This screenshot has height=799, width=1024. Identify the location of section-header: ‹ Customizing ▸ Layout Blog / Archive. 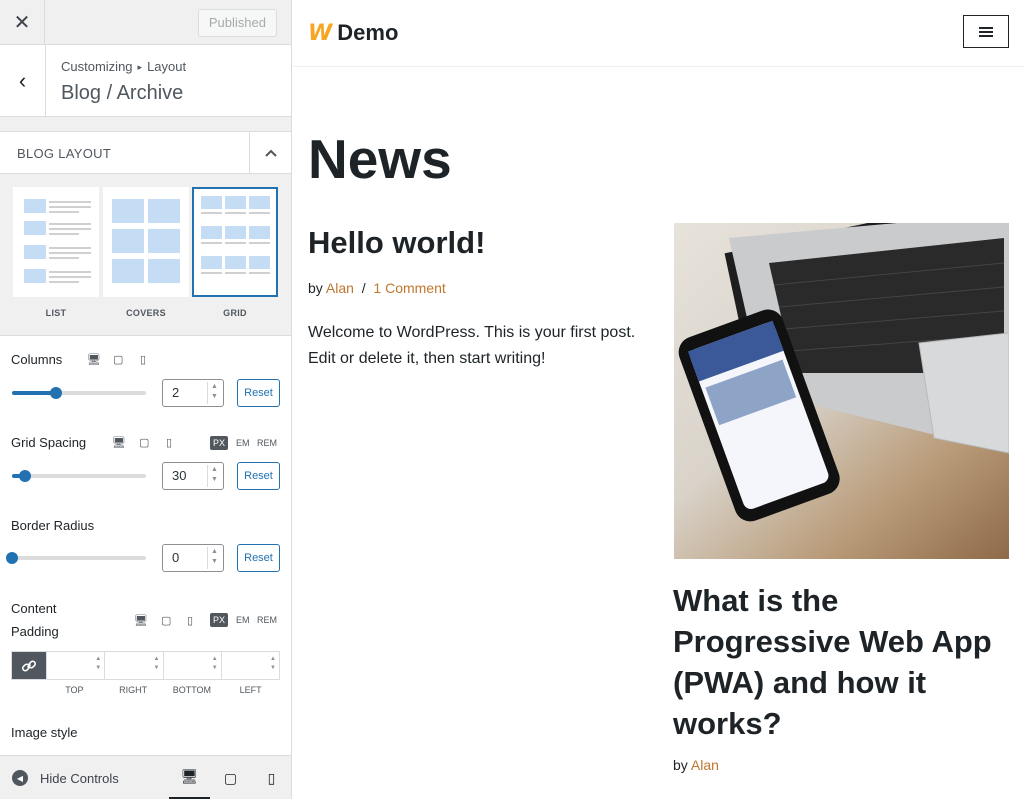
(145, 81).